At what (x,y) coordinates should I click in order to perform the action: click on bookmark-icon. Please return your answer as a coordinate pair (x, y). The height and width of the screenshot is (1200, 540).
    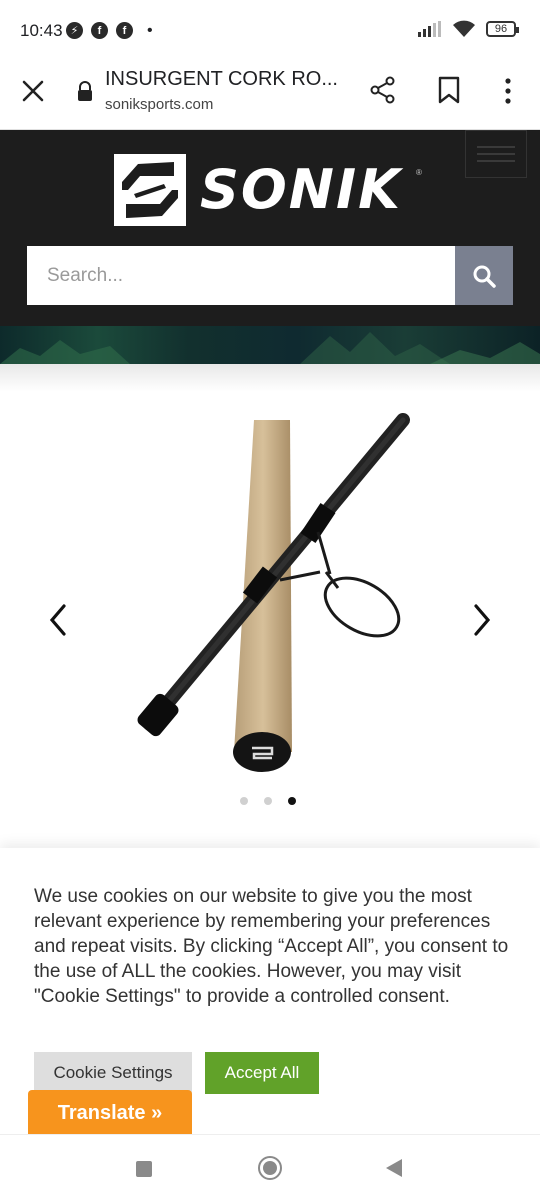
    Looking at the image, I should click on (449, 90).